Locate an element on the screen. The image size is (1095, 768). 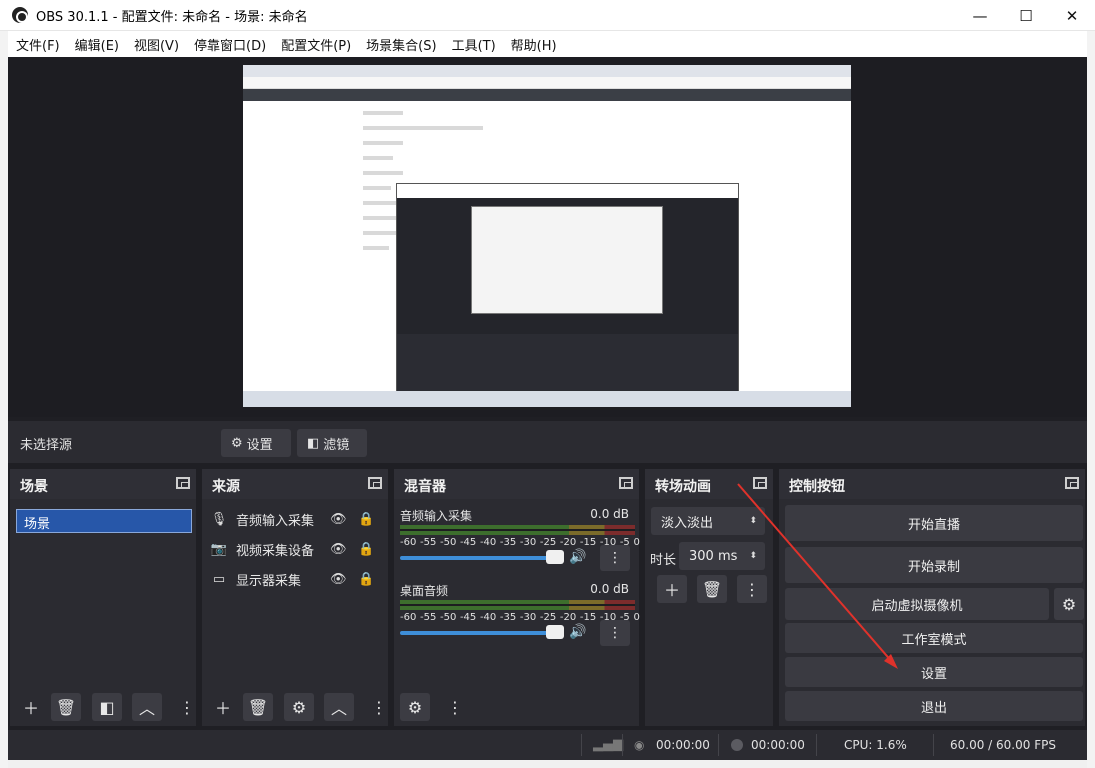
add-scene-button: ＋ is located at coordinates (31, 707).